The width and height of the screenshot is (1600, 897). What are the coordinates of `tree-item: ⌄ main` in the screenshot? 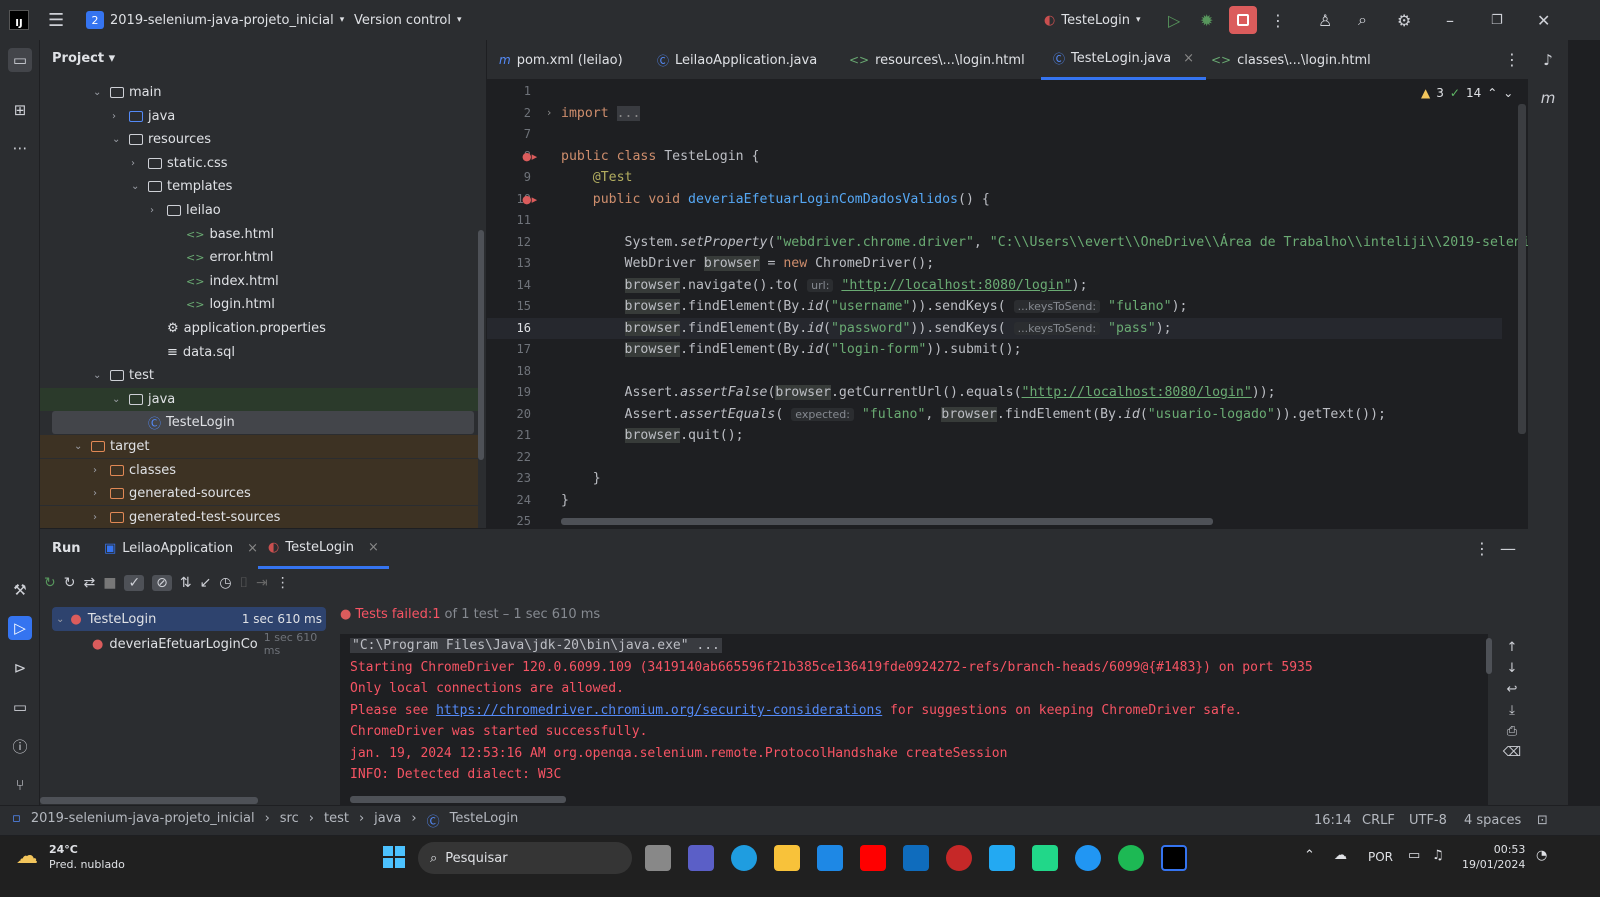 It's located at (127, 92).